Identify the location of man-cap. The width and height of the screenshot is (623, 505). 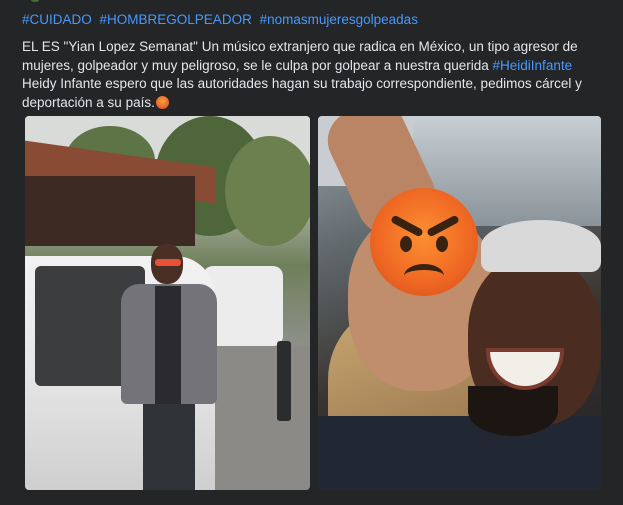
(541, 246).